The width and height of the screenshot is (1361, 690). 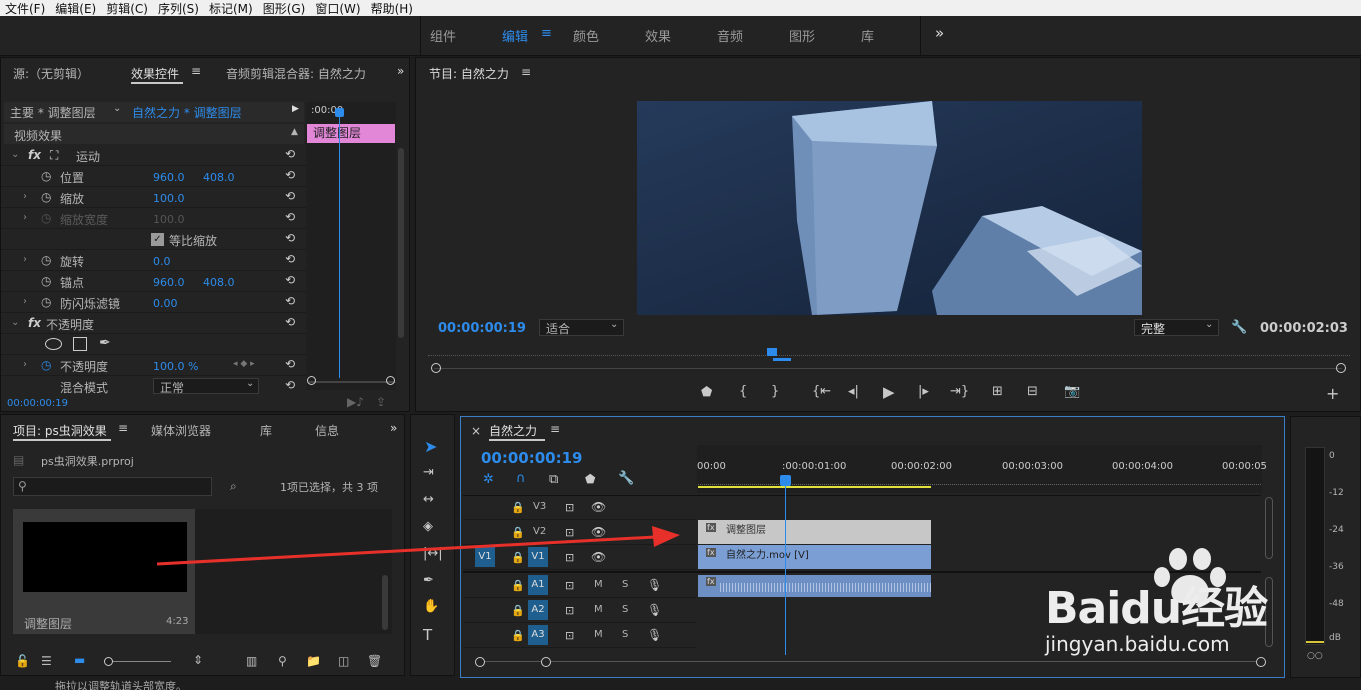 What do you see at coordinates (680, 685) in the screenshot?
I see `status-bar: 拖拉以调整轨道头部宽度。` at bounding box center [680, 685].